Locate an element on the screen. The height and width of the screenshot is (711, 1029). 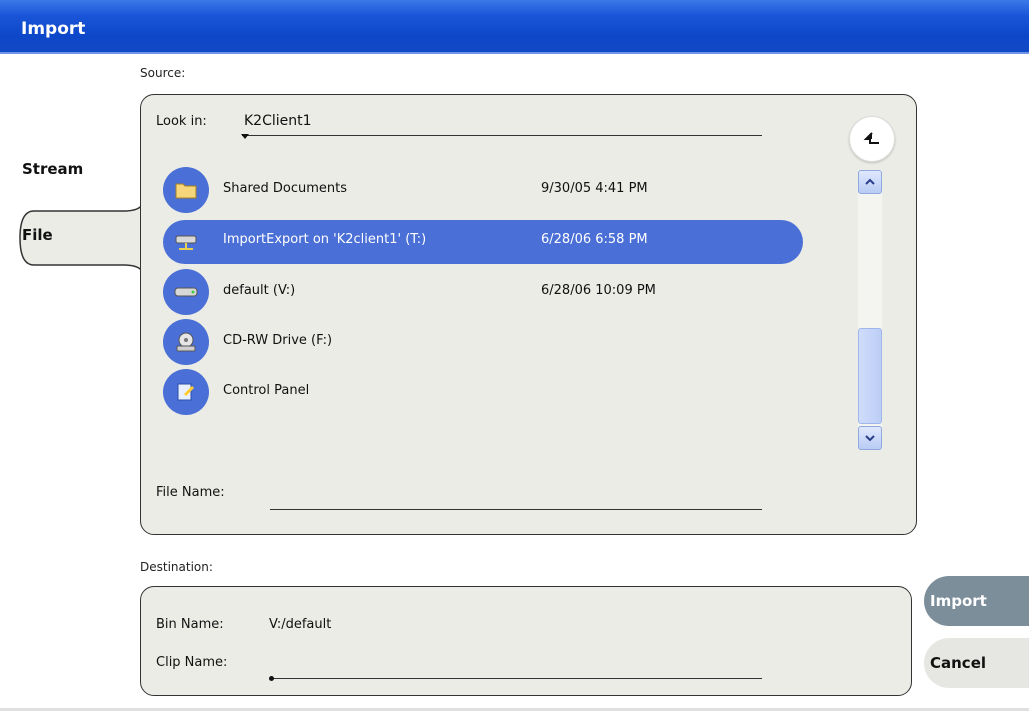
dropdown-arrow-icon is located at coordinates (245, 136).